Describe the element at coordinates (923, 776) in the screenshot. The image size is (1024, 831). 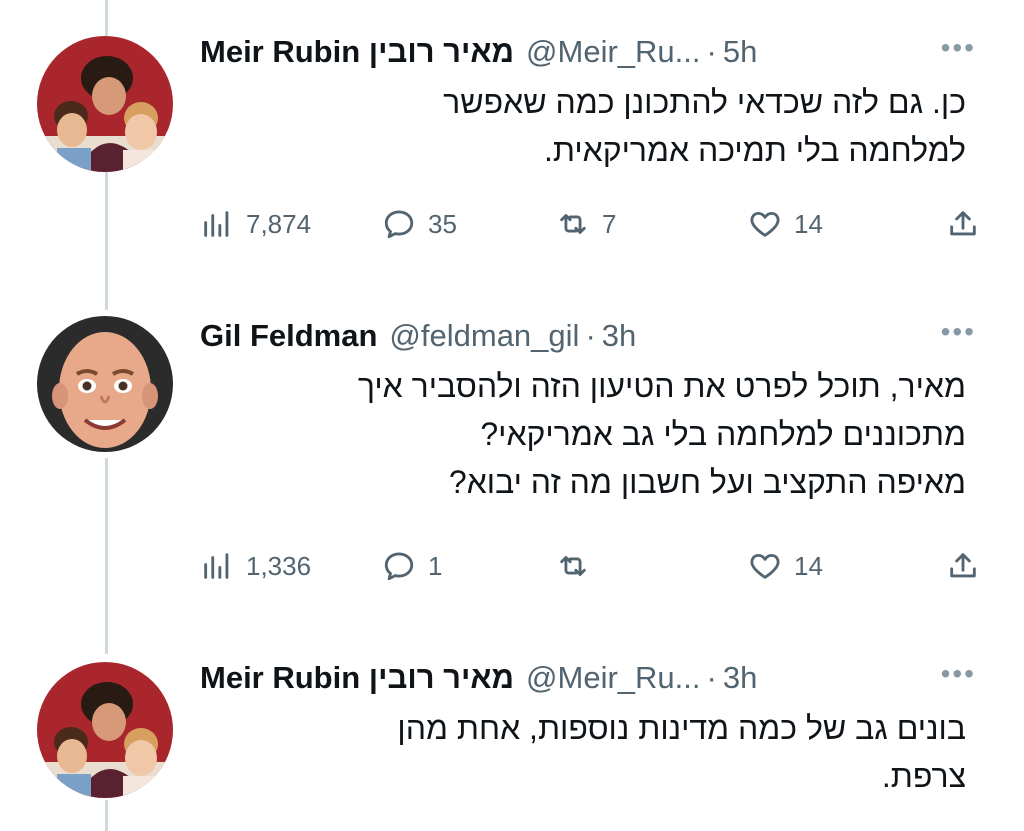
I see `tweet-text-line: צרפת.` at that location.